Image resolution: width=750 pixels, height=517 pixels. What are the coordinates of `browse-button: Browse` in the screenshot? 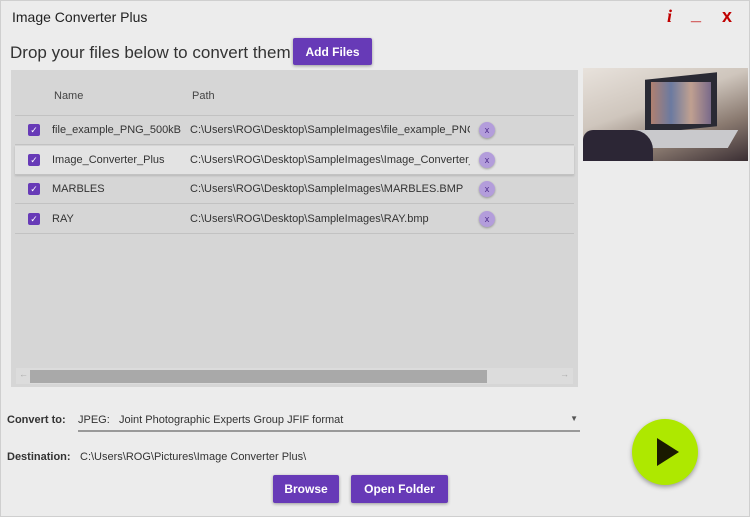 It's located at (306, 489).